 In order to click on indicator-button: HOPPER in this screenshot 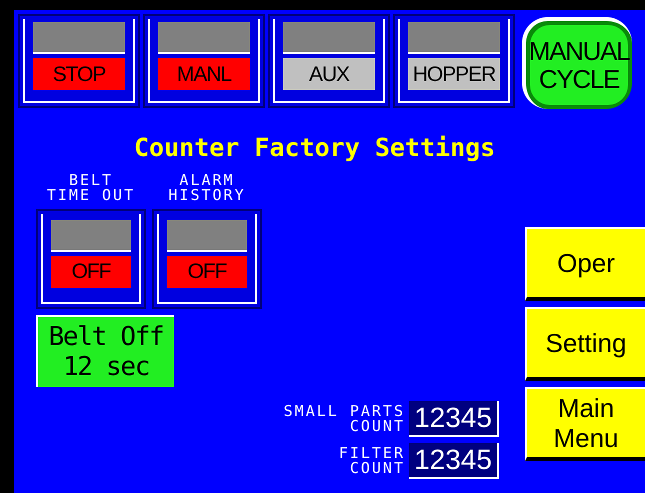, I will do `click(454, 61)`.